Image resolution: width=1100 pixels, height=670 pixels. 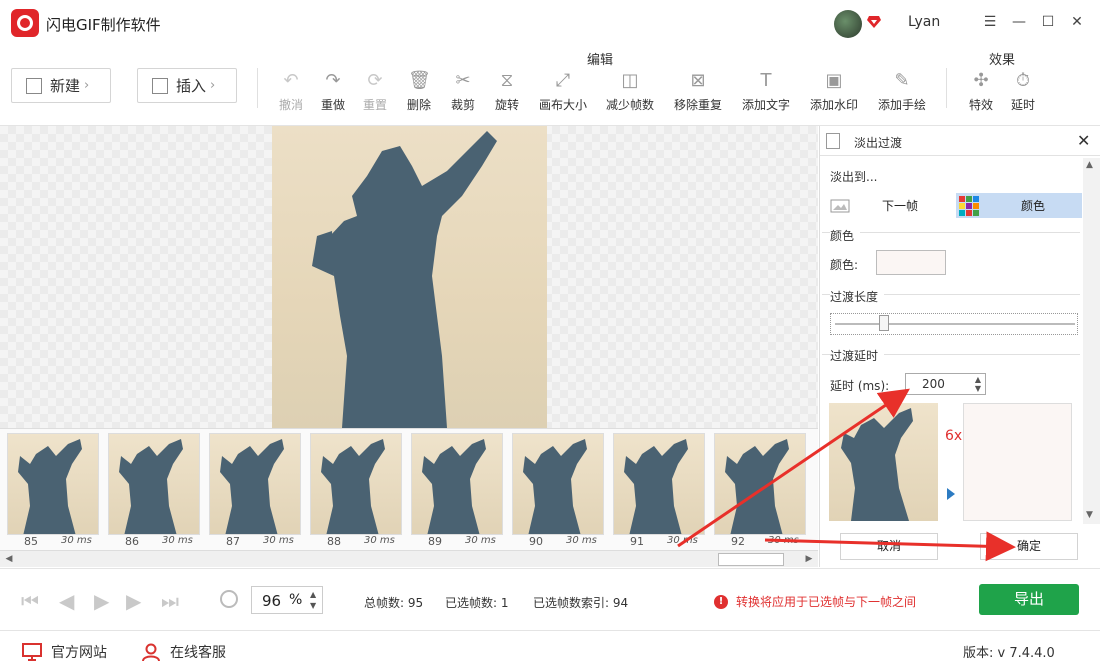 I want to click on add-text-button: T 添加文字, so click(x=766, y=93).